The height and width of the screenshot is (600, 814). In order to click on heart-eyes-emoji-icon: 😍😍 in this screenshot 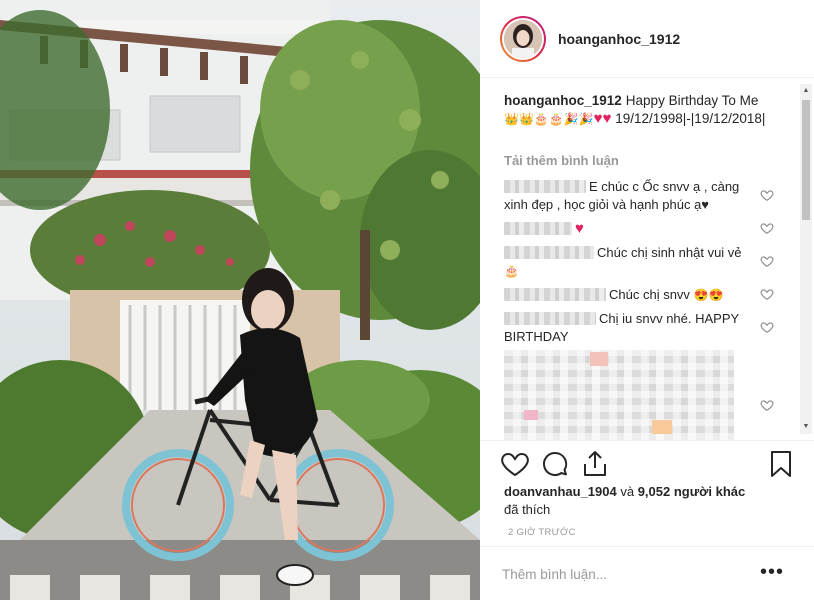, I will do `click(708, 295)`.